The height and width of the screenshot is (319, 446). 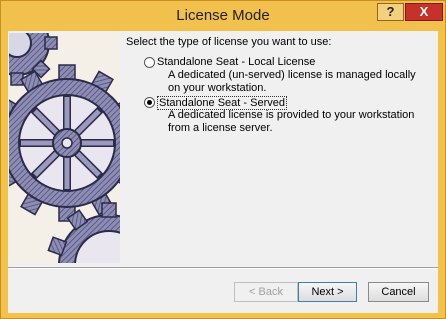 I want to click on option-label-local: Standalone Seat - Local License, so click(x=236, y=62).